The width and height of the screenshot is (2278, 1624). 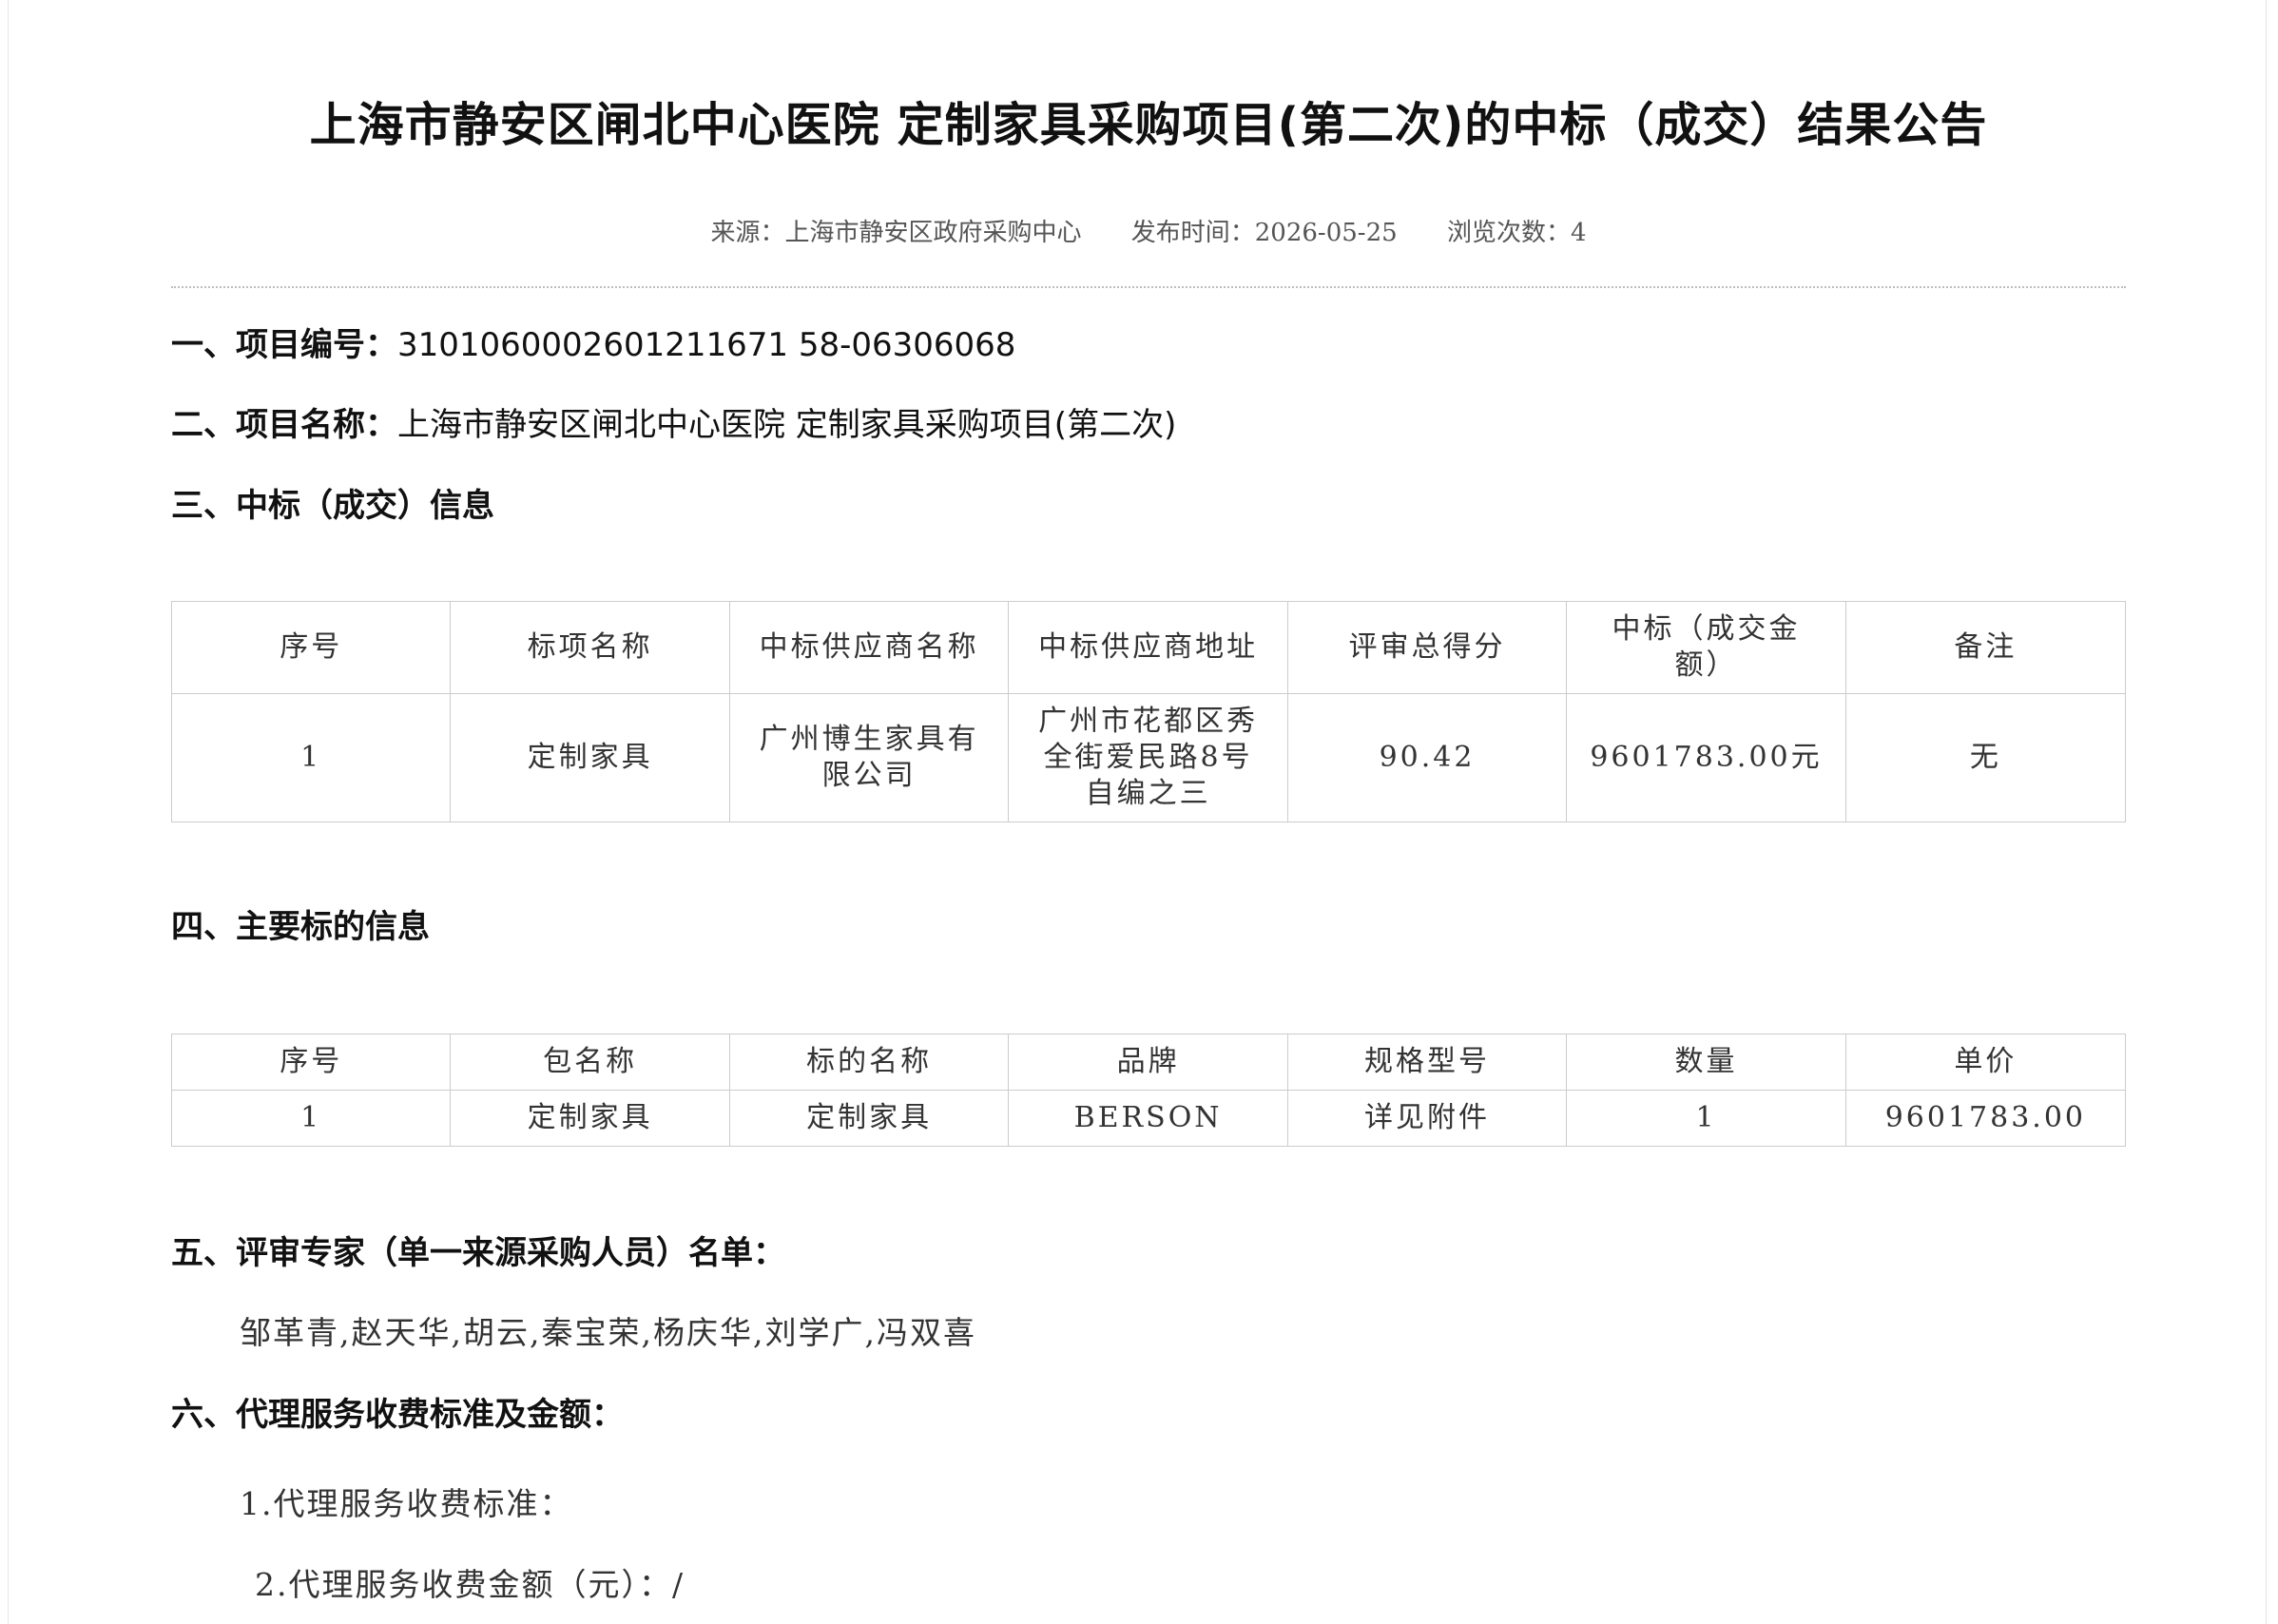 I want to click on section-main-items: 四、主要标的信息, so click(x=301, y=927).